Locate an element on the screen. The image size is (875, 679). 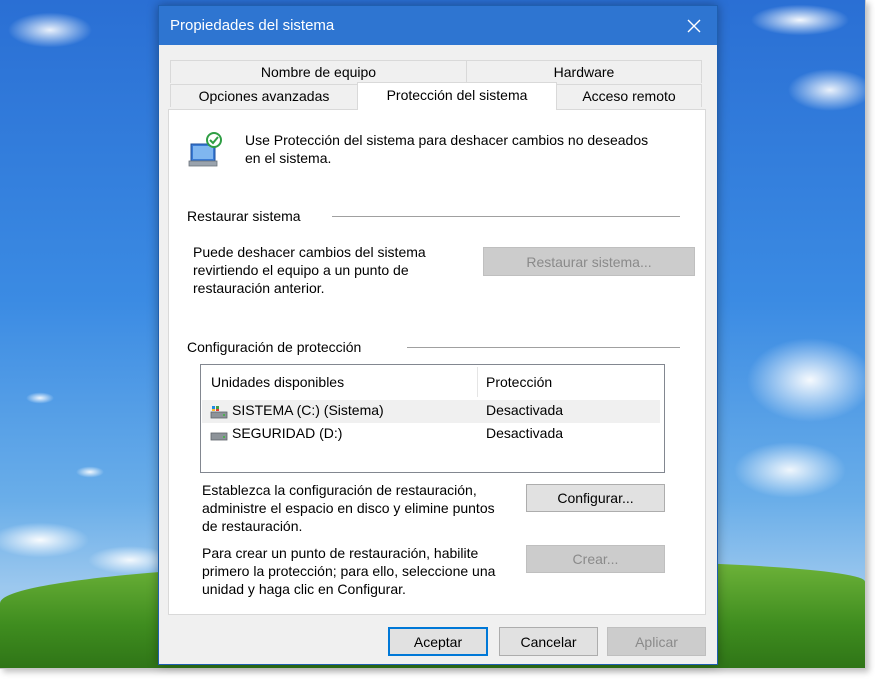
tab-label: Hardware is located at coordinates (584, 72).